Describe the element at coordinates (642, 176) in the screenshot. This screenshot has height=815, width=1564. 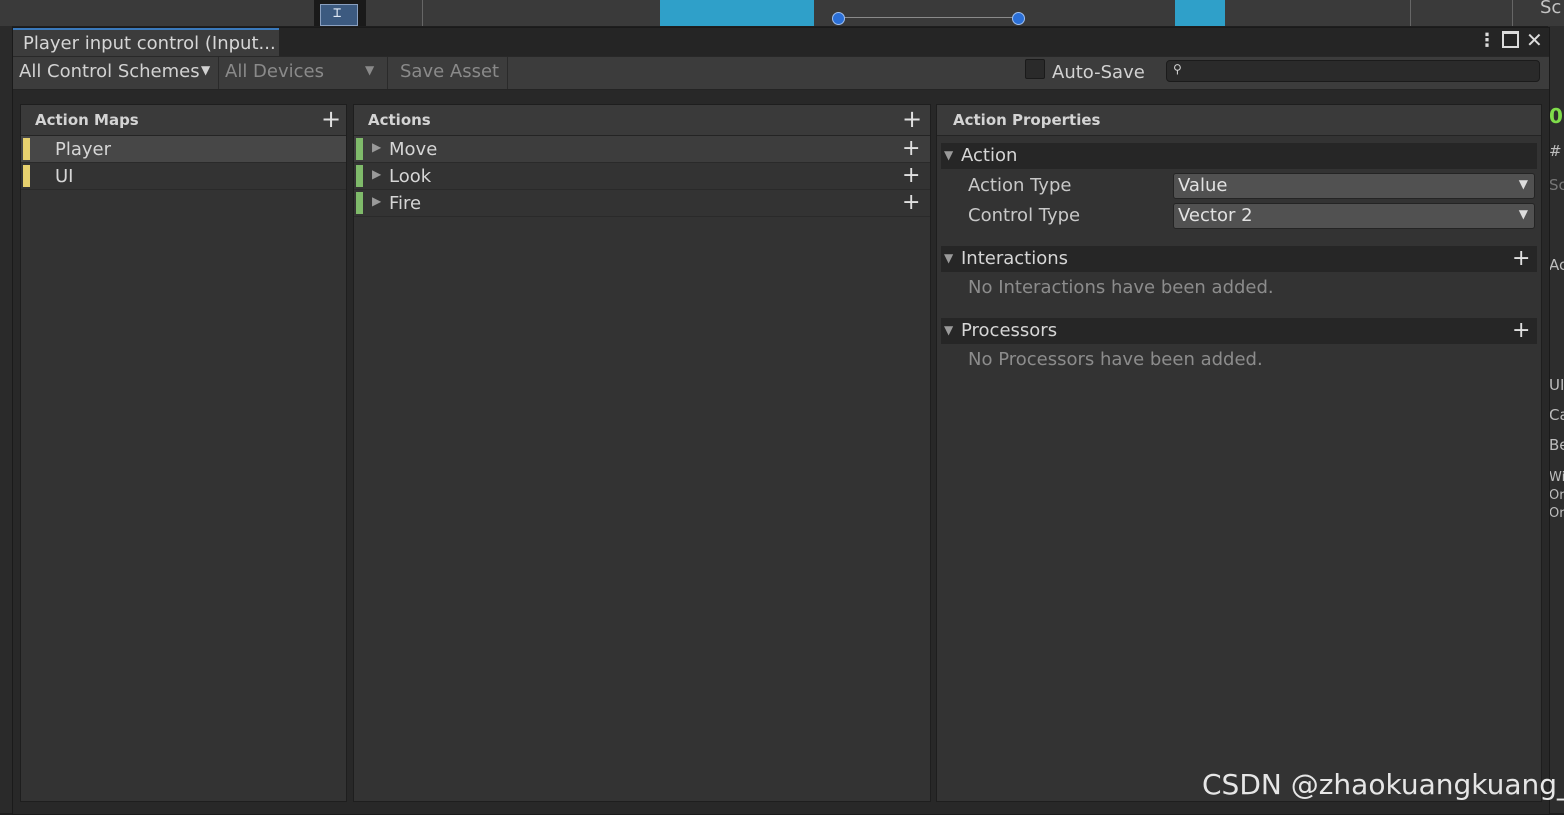
I see `action-item: ▶ Look +` at that location.